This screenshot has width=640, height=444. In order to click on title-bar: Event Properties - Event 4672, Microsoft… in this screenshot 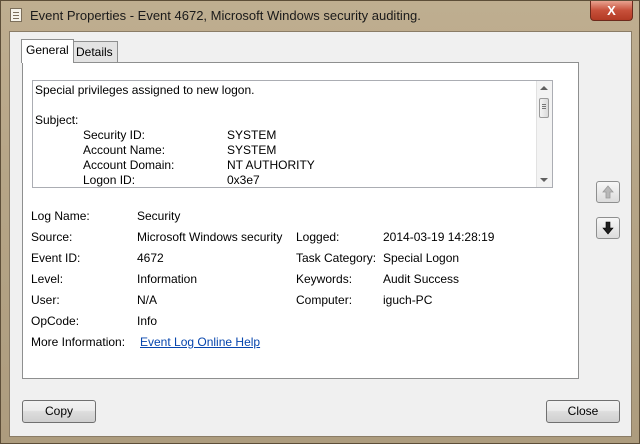, I will do `click(320, 16)`.